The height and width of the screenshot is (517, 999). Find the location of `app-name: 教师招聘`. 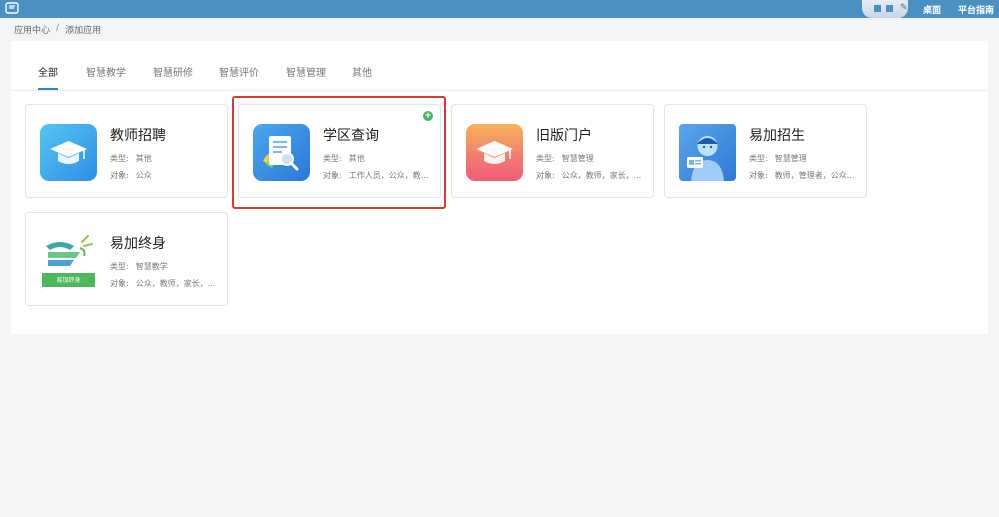

app-name: 教师招聘 is located at coordinates (138, 136).